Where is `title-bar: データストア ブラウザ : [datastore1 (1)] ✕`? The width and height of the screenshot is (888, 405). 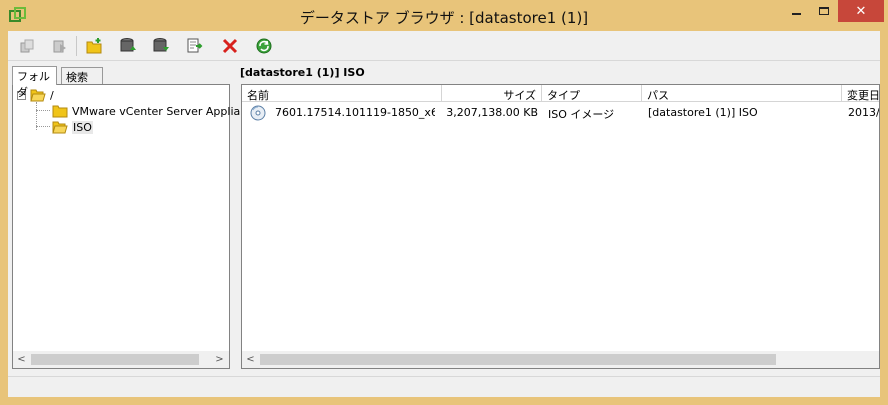 title-bar: データストア ブラウザ : [datastore1 (1)] ✕ is located at coordinates (444, 16).